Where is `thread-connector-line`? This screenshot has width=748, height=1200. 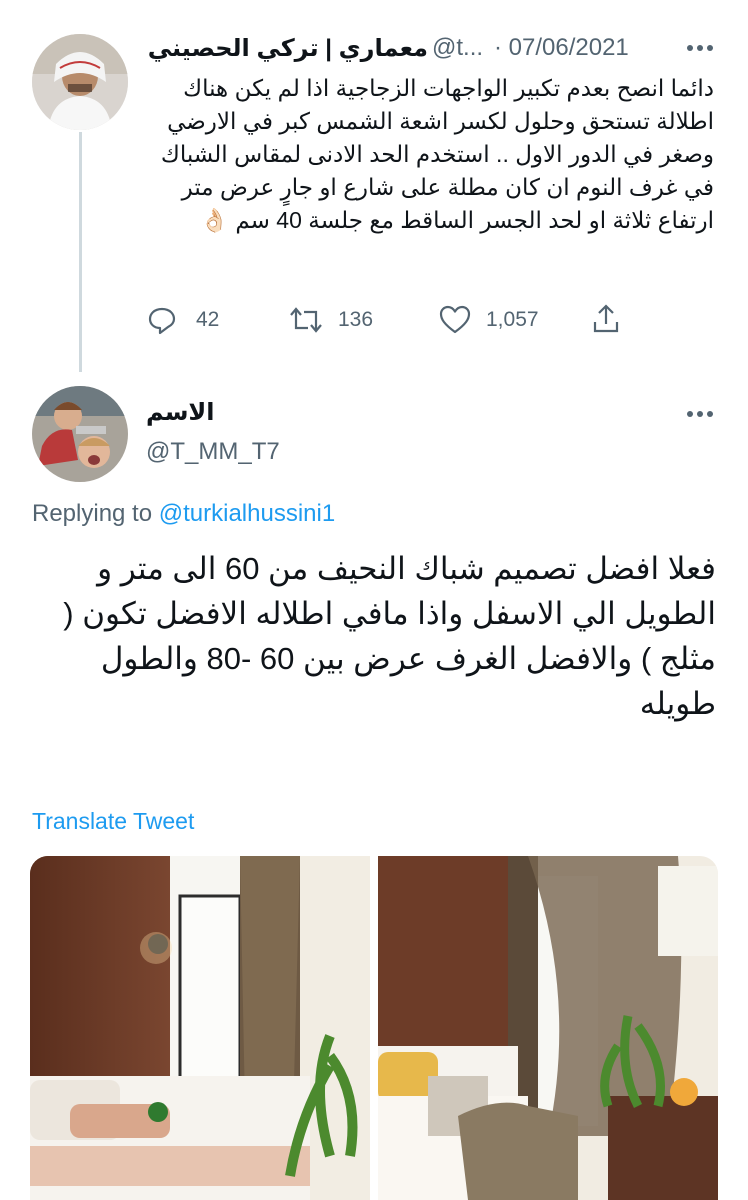 thread-connector-line is located at coordinates (80, 252).